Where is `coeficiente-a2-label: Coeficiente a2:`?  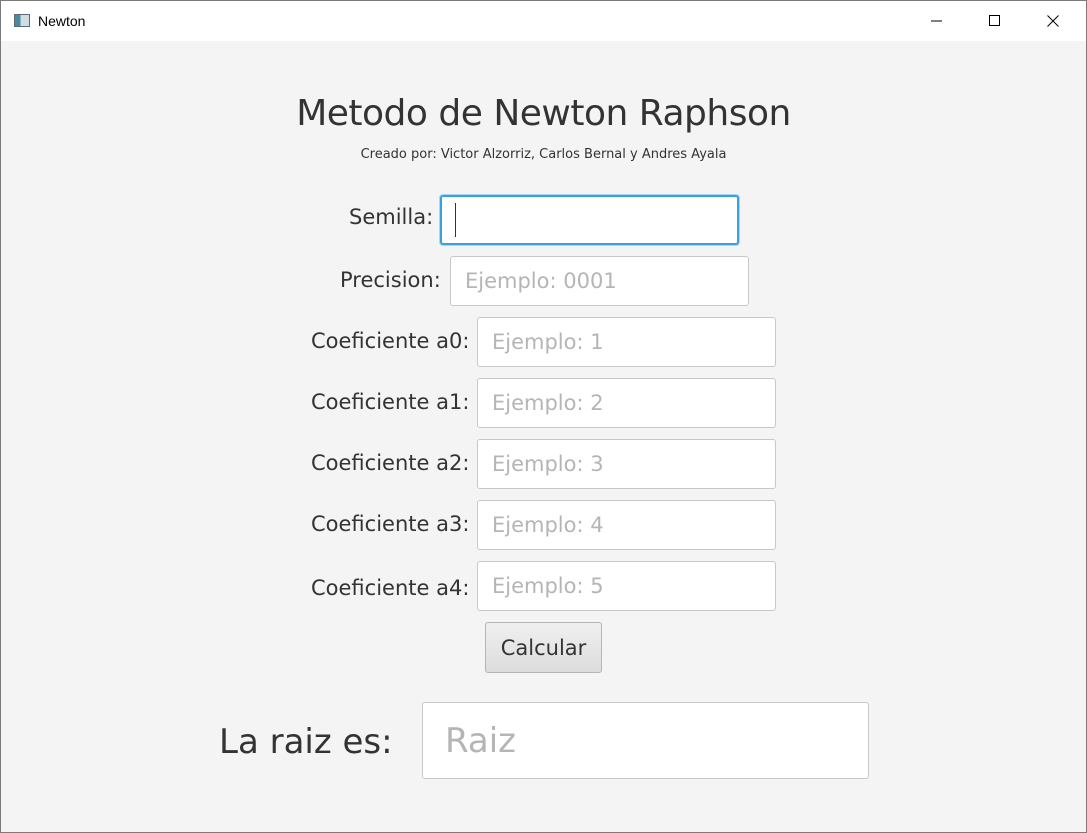
coeficiente-a2-label: Coeficiente a2: is located at coordinates (390, 463).